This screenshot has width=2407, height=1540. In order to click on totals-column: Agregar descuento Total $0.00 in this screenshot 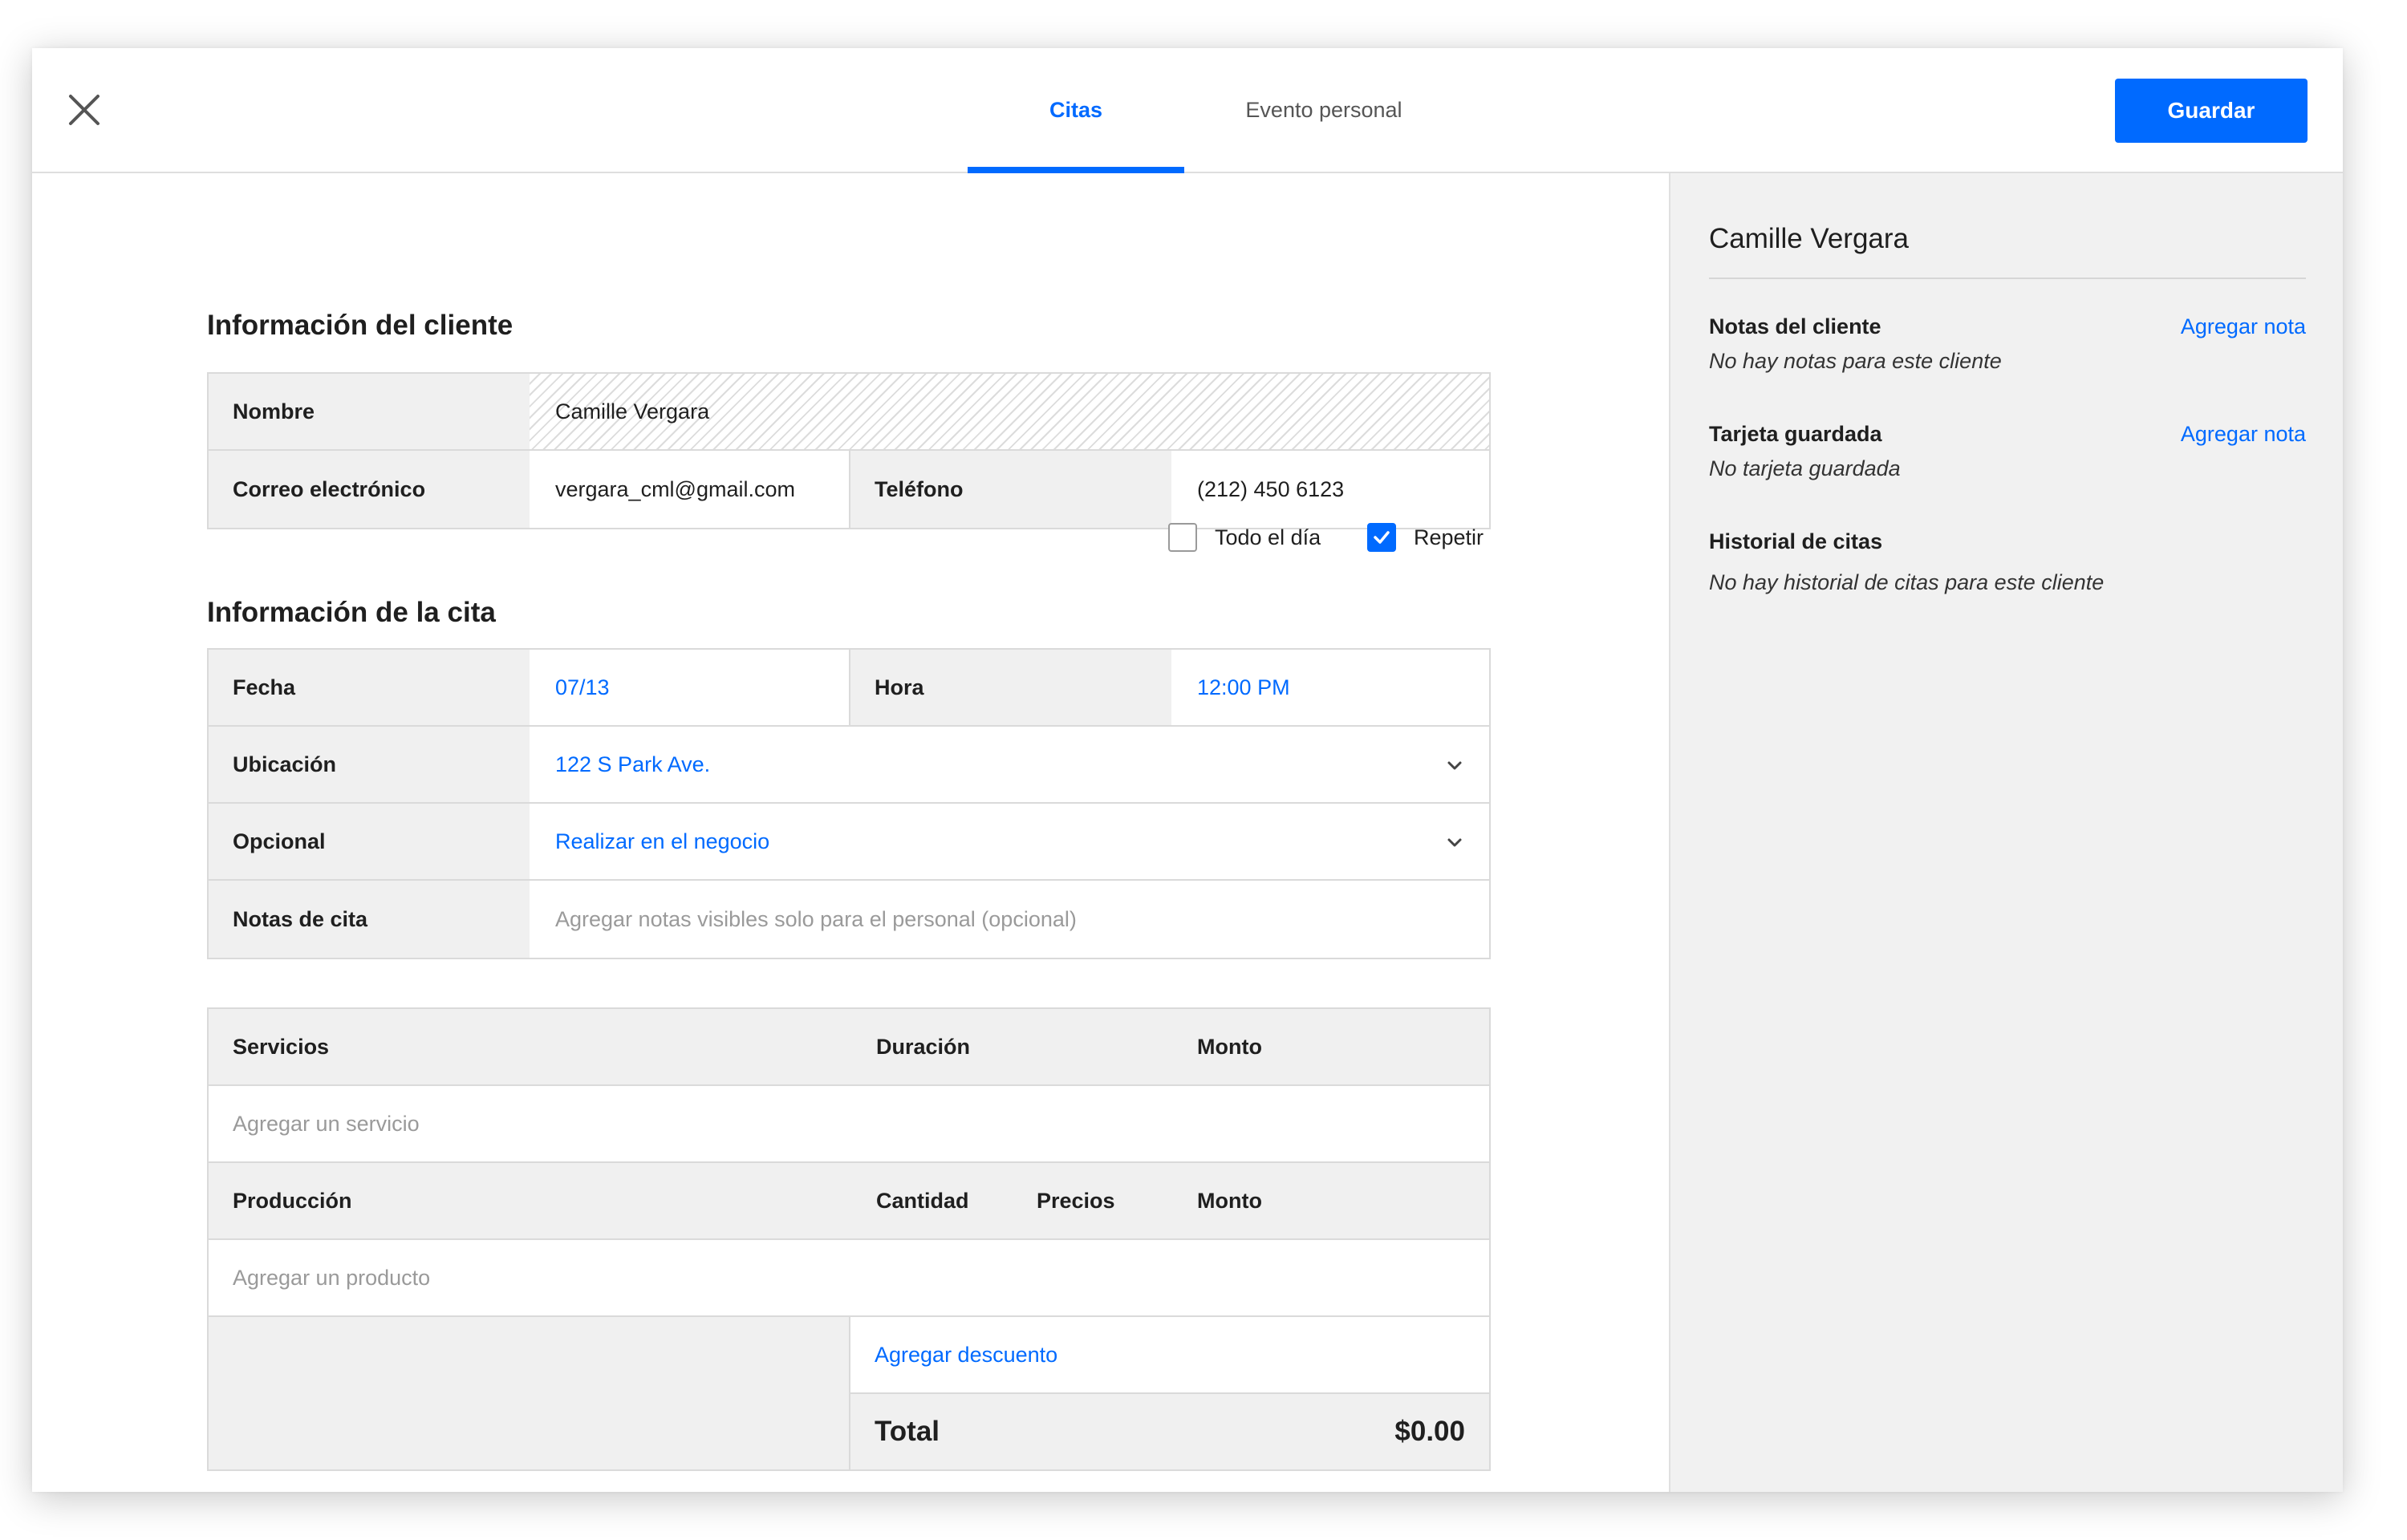, I will do `click(1169, 1393)`.